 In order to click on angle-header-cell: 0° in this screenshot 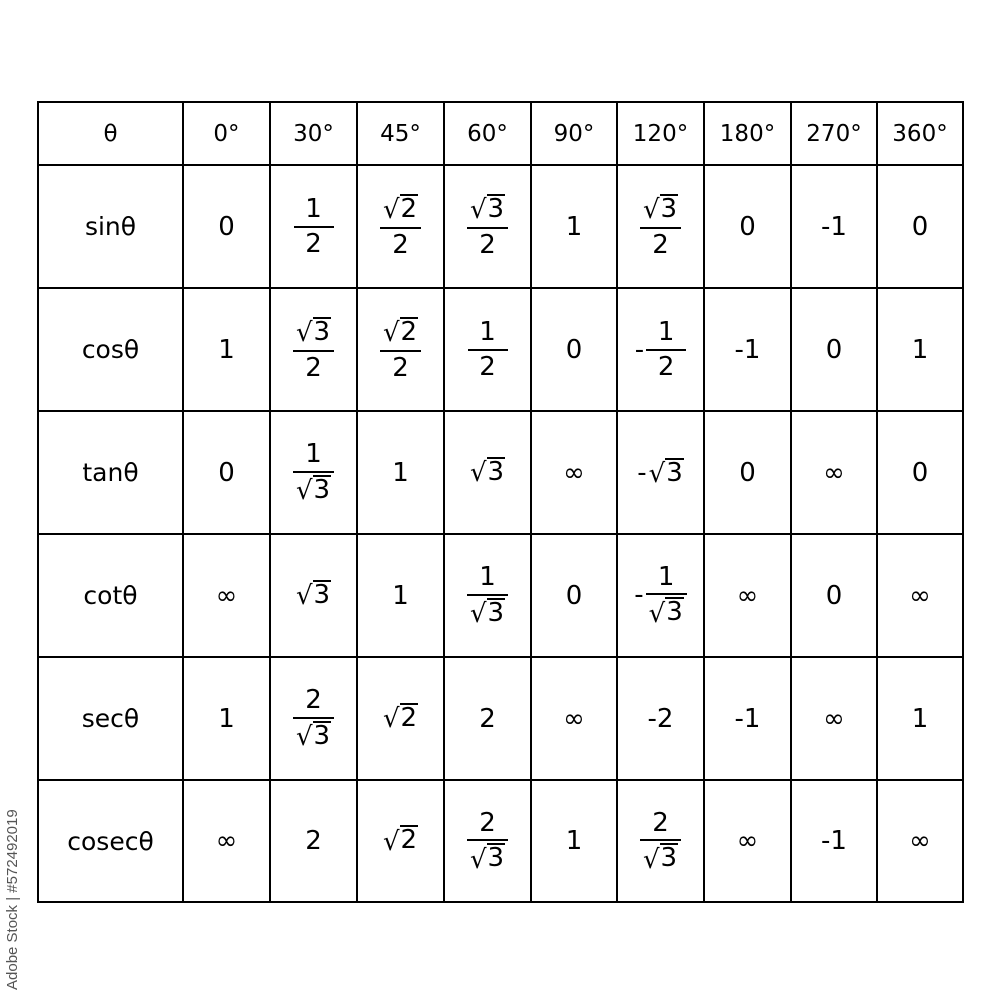, I will do `click(226, 133)`.